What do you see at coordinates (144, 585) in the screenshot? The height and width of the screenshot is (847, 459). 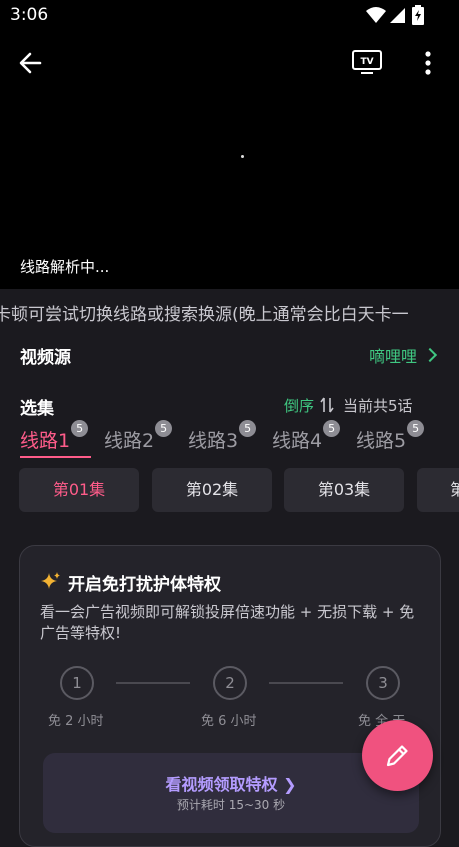 I see `privilege-title: 开启免打扰护体特权` at bounding box center [144, 585].